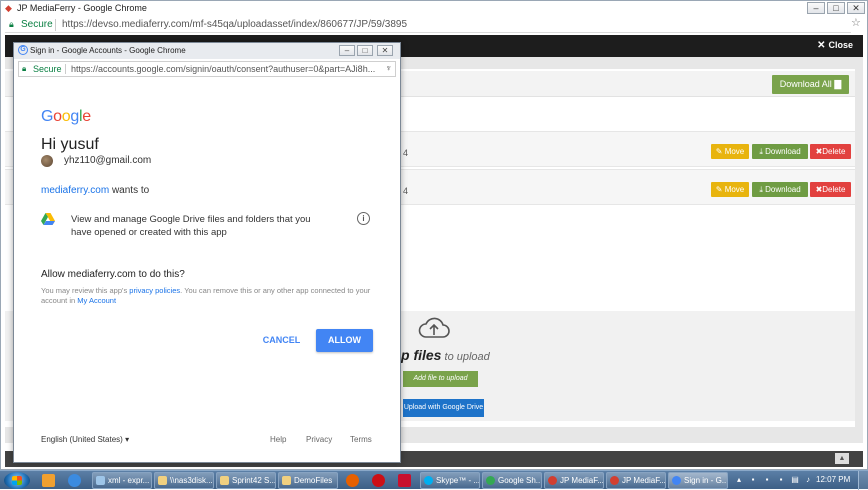  Describe the element at coordinates (404, 480) in the screenshot. I see `filezilla-icon` at that location.